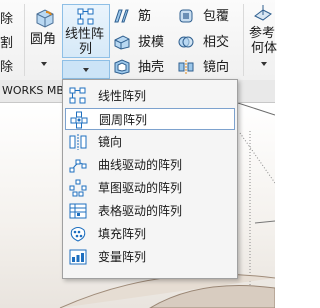 Image resolution: width=320 pixels, height=308 pixels. What do you see at coordinates (79, 120) in the screenshot?
I see `circular-pattern-icon` at bounding box center [79, 120].